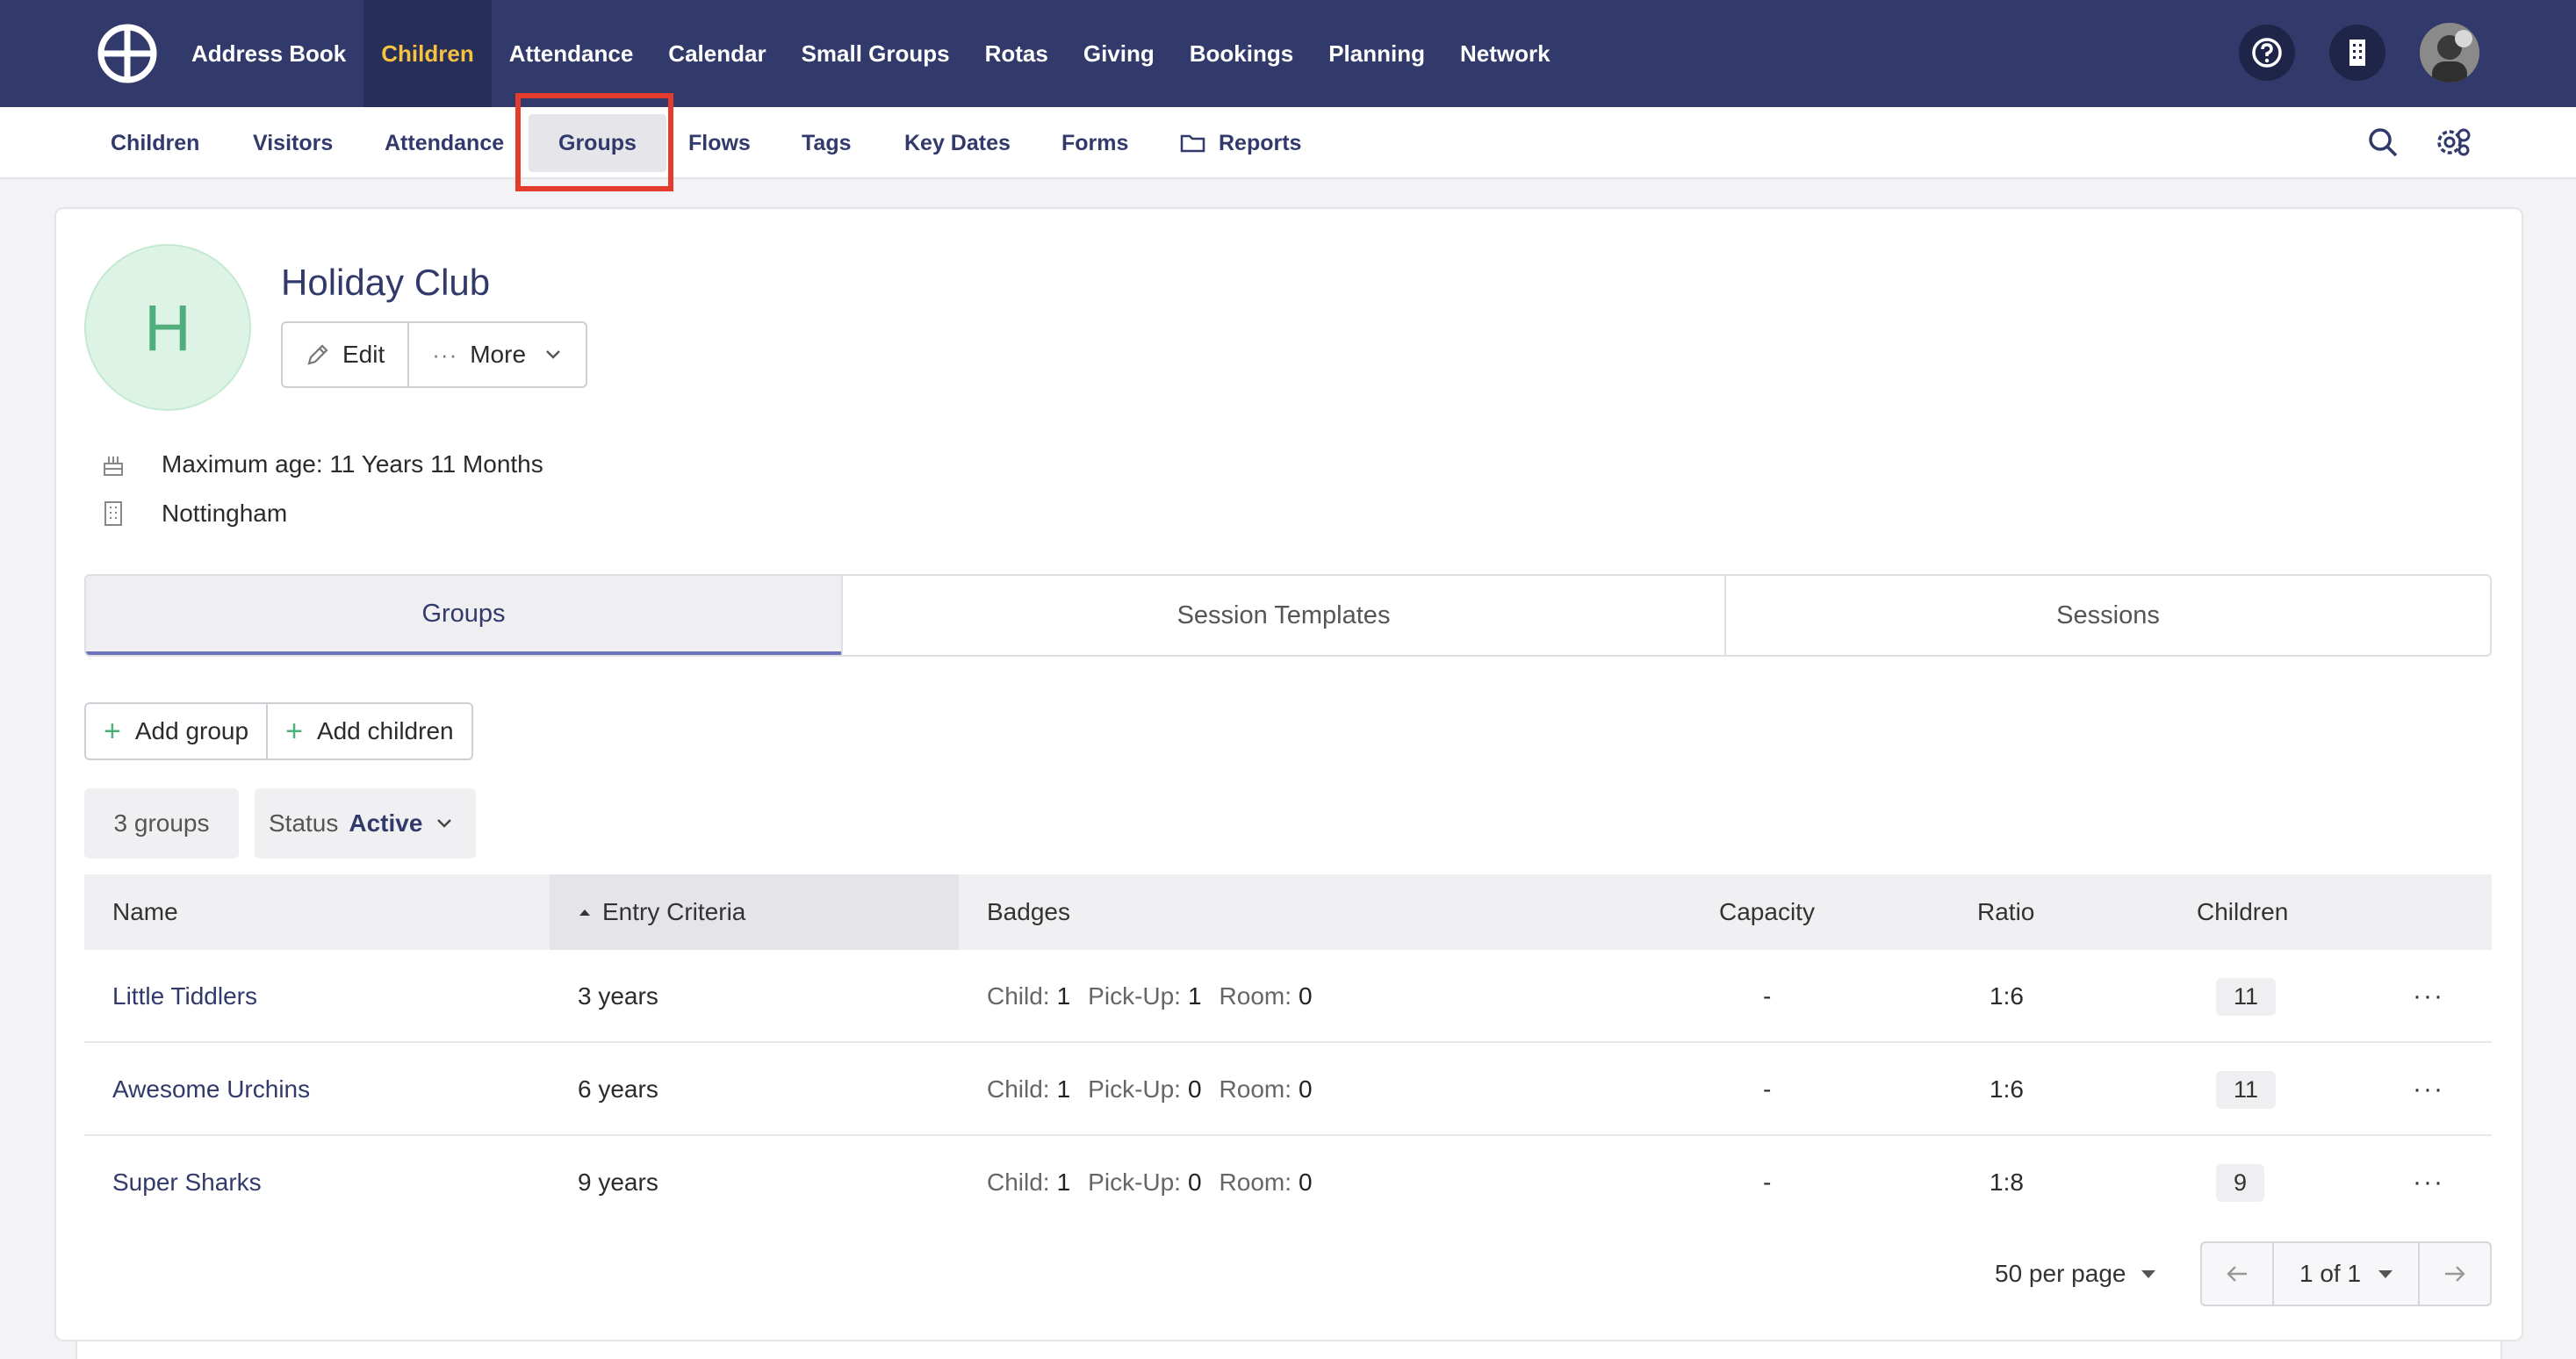 This screenshot has height=1359, width=2576. Describe the element at coordinates (957, 143) in the screenshot. I see `sub-nav-key-dates: Key Dates` at that location.